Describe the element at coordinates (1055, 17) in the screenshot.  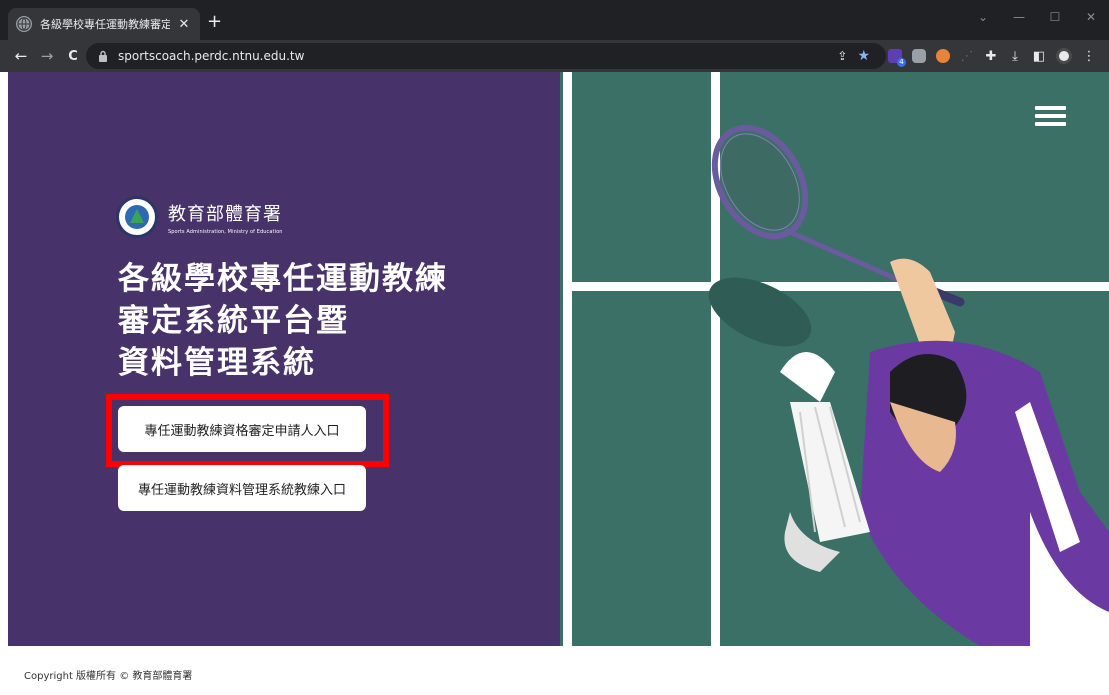
I see `maximize-icon: ☐` at that location.